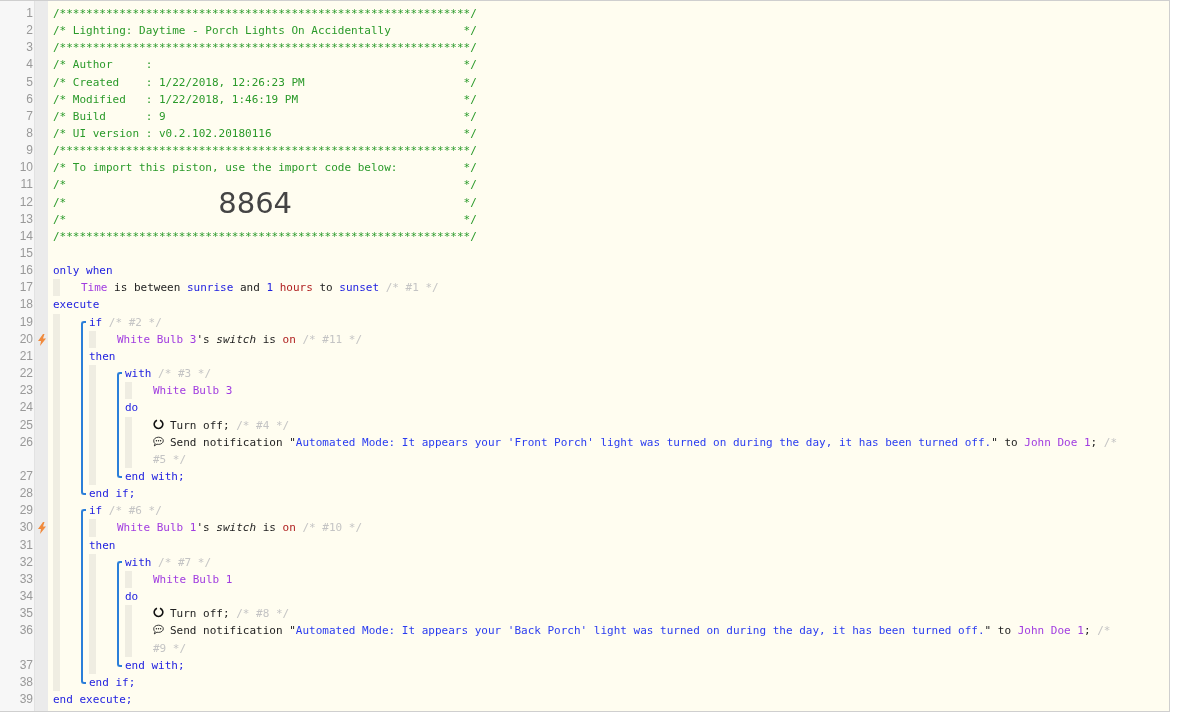 The height and width of the screenshot is (721, 1178). I want to click on code-comment: /* #1 */, so click(411, 288).